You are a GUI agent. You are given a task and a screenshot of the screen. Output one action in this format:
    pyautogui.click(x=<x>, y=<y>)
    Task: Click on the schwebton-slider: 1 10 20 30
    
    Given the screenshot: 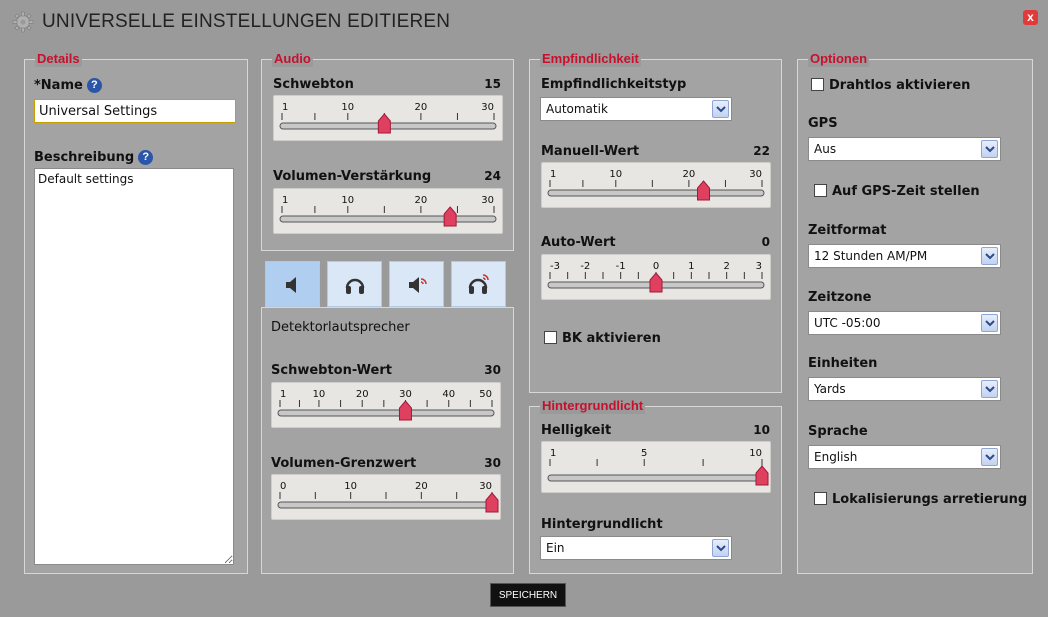 What is the action you would take?
    pyautogui.click(x=388, y=118)
    